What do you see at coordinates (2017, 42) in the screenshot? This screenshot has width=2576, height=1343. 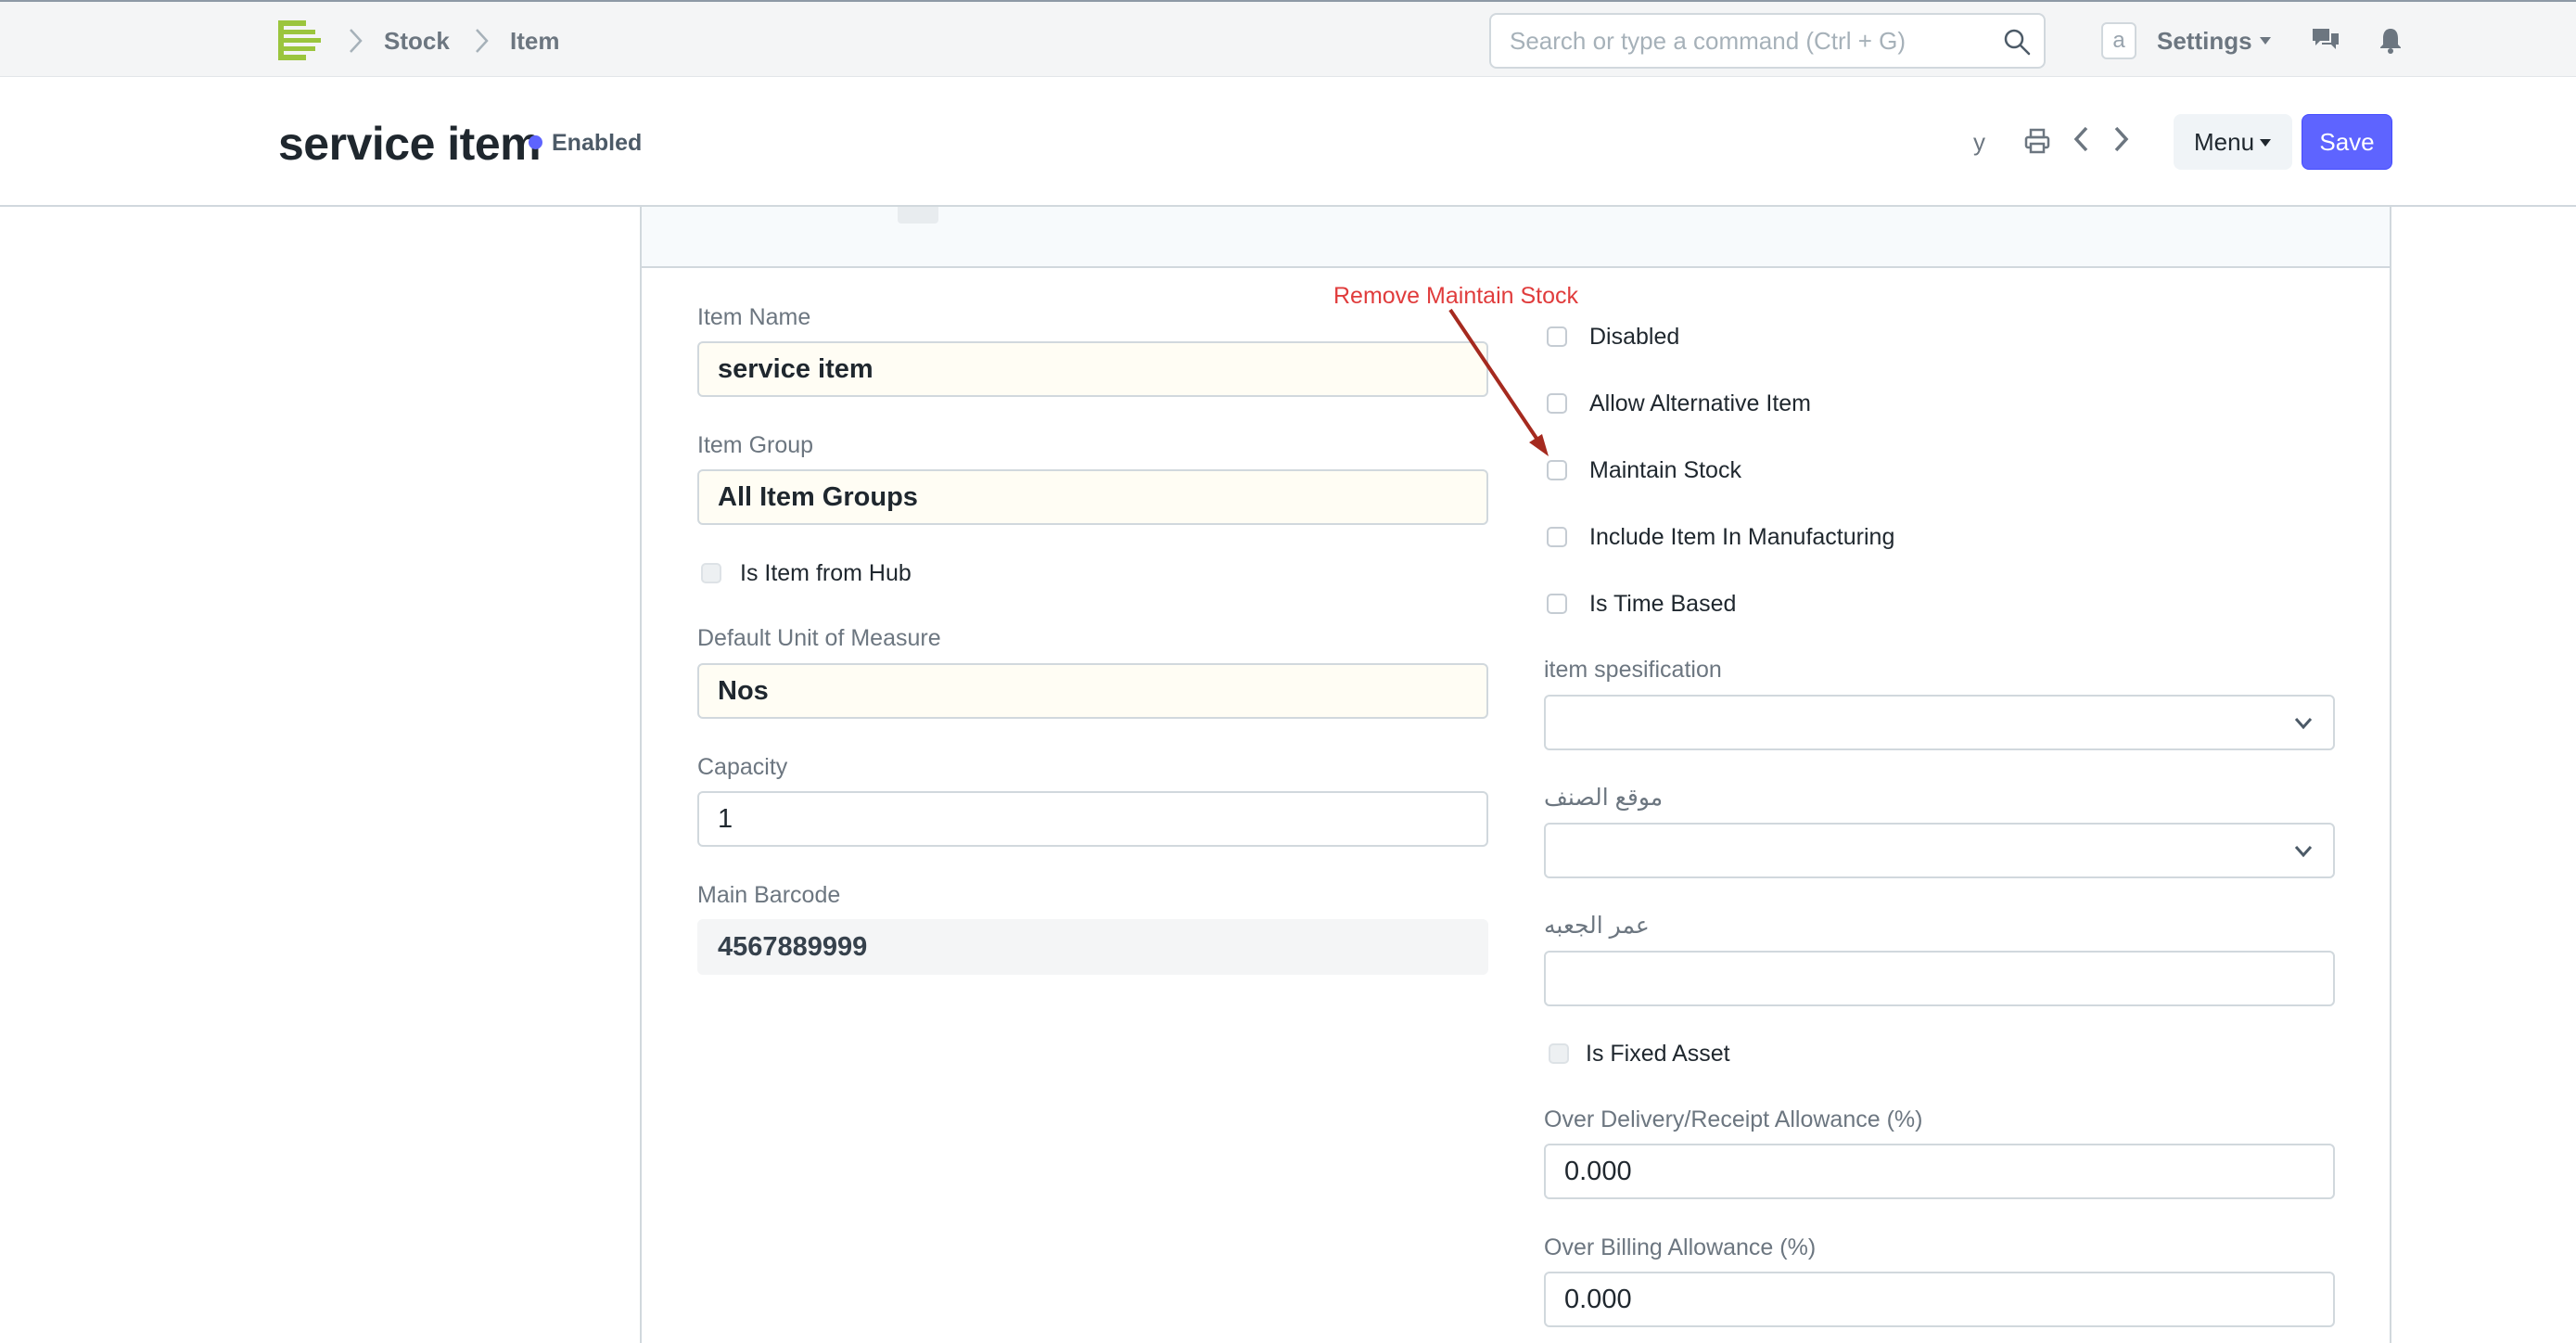 I see `search-icon` at bounding box center [2017, 42].